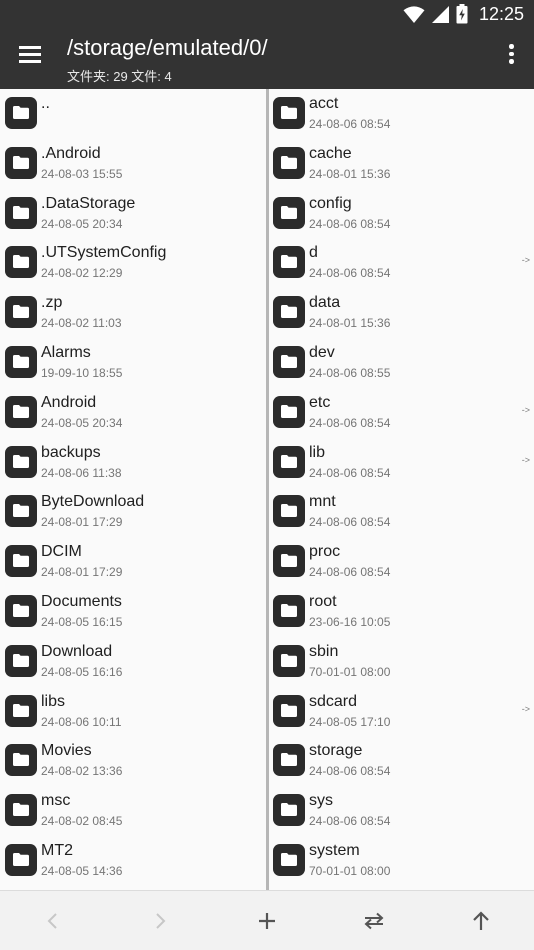 This screenshot has width=534, height=950. Describe the element at coordinates (133, 811) in the screenshot. I see `folder-item: msc 24-08-02 08:45` at that location.